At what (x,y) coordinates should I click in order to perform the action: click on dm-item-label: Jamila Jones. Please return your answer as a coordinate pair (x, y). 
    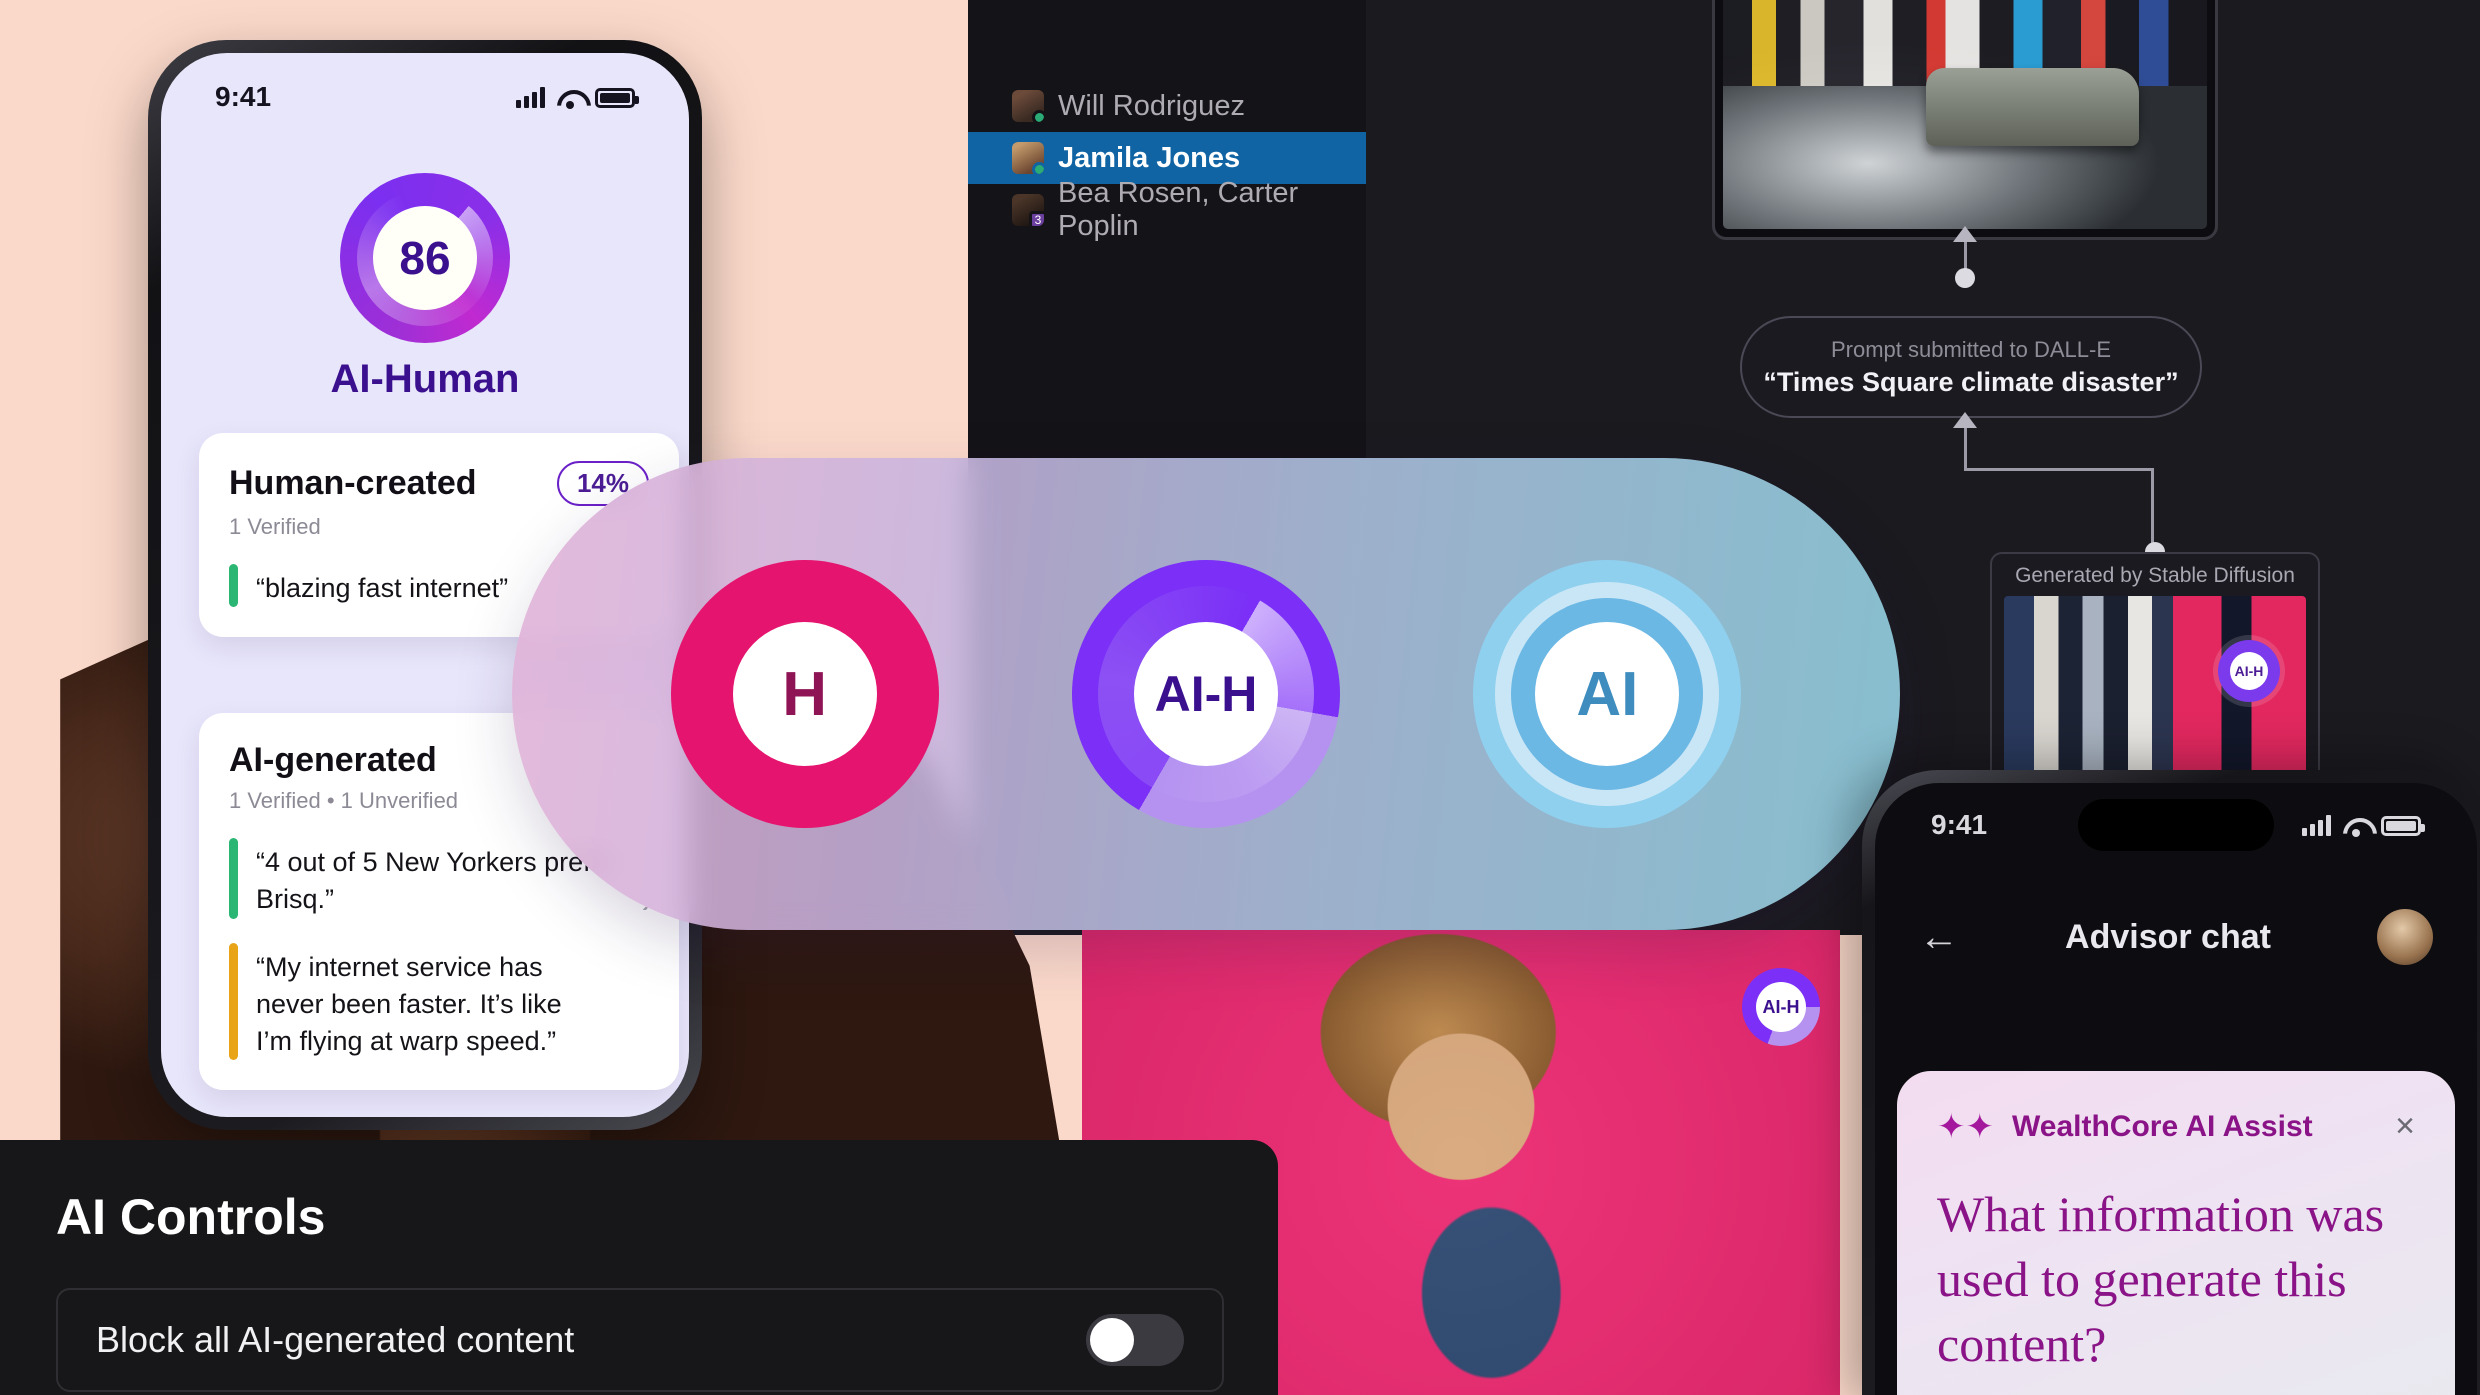
    Looking at the image, I should click on (1149, 157).